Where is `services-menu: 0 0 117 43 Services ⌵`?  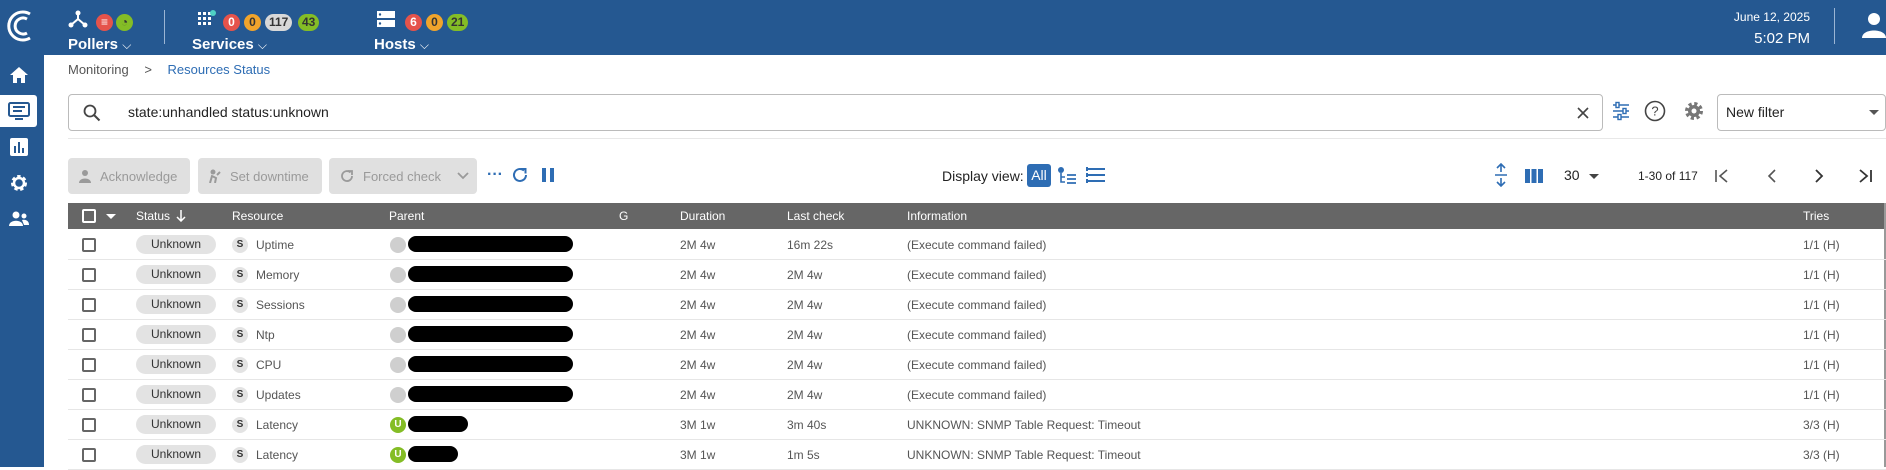 services-menu: 0 0 117 43 Services ⌵ is located at coordinates (282, 29).